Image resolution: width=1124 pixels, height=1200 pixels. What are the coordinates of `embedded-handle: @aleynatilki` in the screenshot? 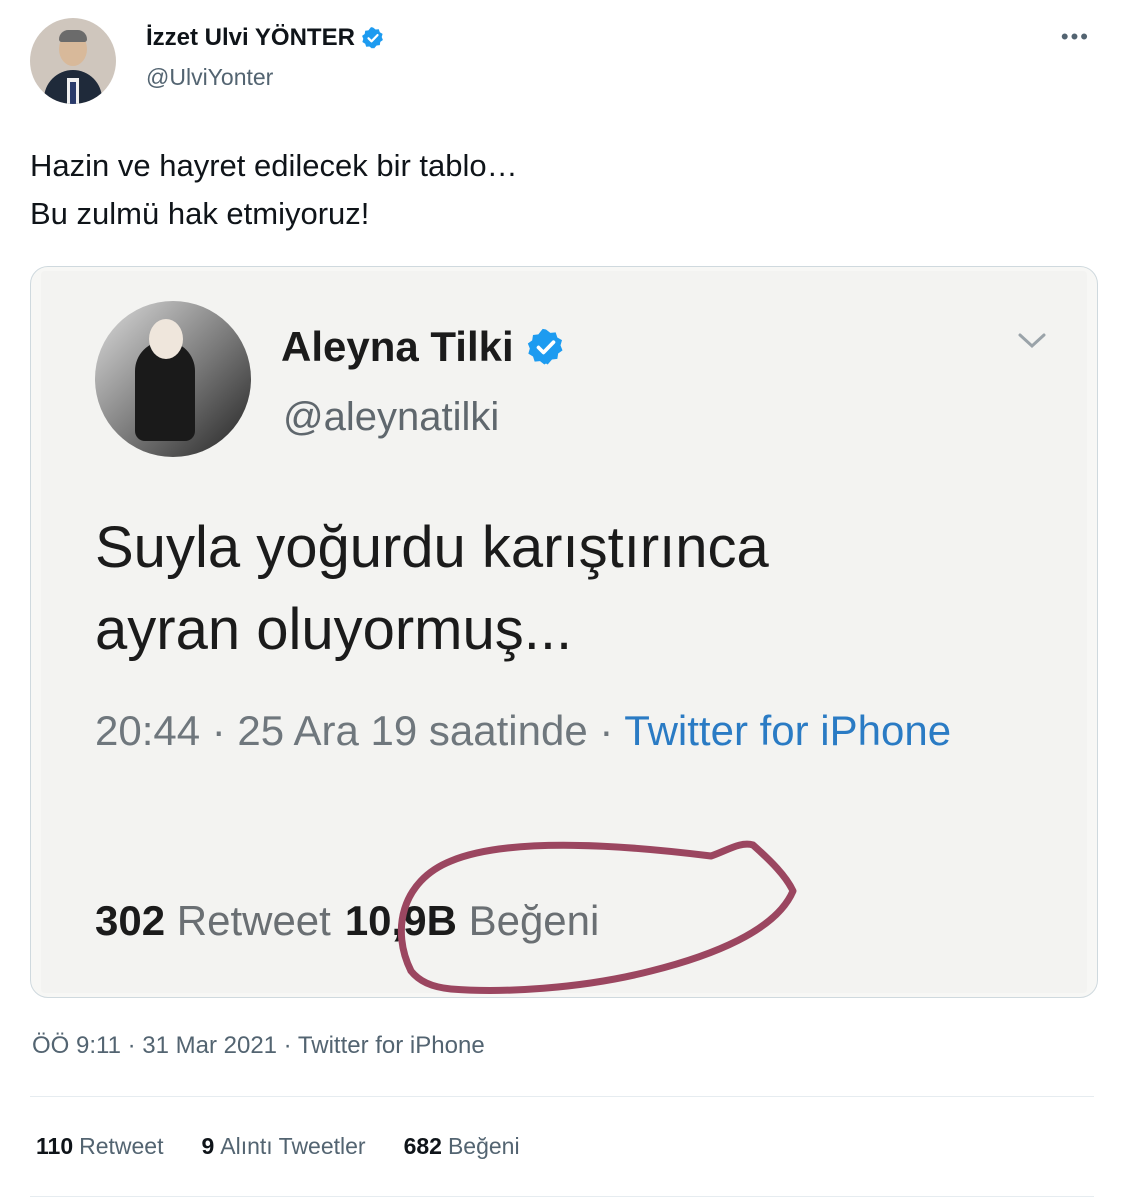 It's located at (391, 417).